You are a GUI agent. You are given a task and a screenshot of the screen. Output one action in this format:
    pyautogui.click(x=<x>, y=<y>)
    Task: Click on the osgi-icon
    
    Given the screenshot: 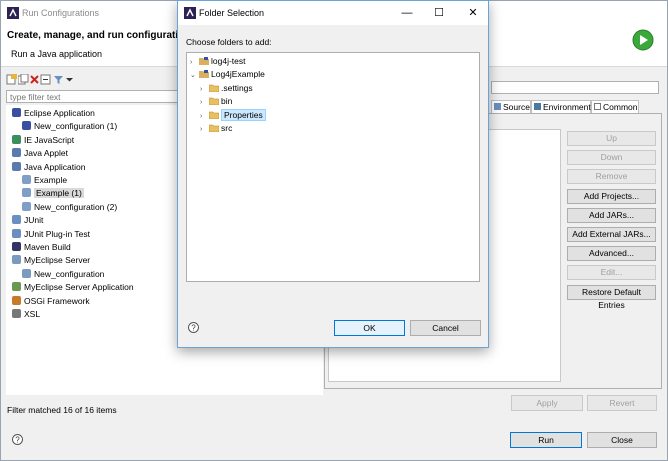 What is the action you would take?
    pyautogui.click(x=16, y=300)
    